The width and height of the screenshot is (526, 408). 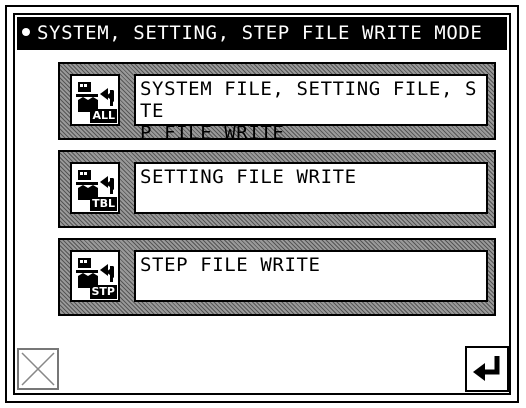 I want to click on title-bar: SYSTEM, SETTING, STEP FILE WRITE MODE, so click(x=262, y=33).